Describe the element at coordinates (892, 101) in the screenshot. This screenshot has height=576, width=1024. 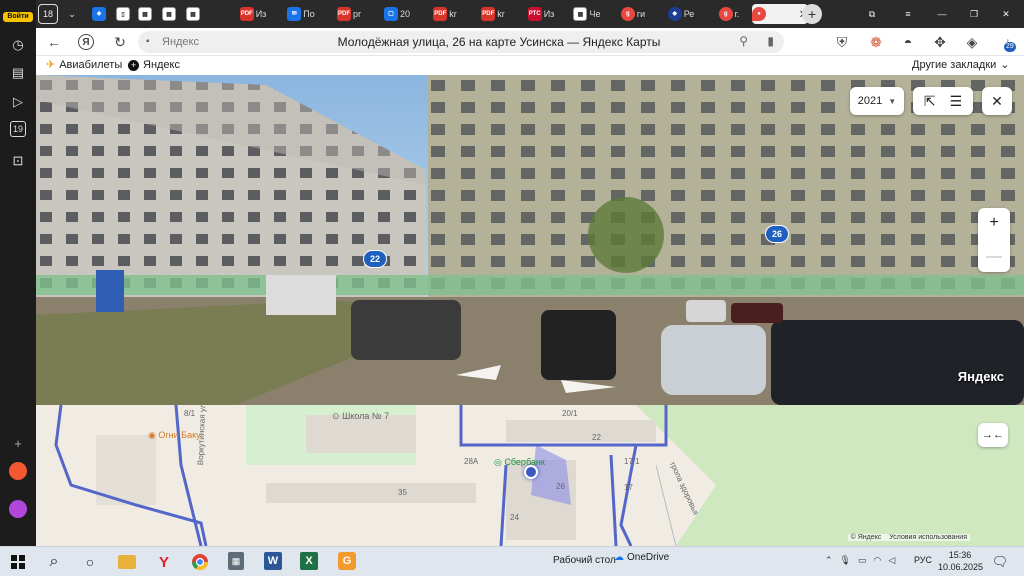
I see `caret-down-icon: ▼` at that location.